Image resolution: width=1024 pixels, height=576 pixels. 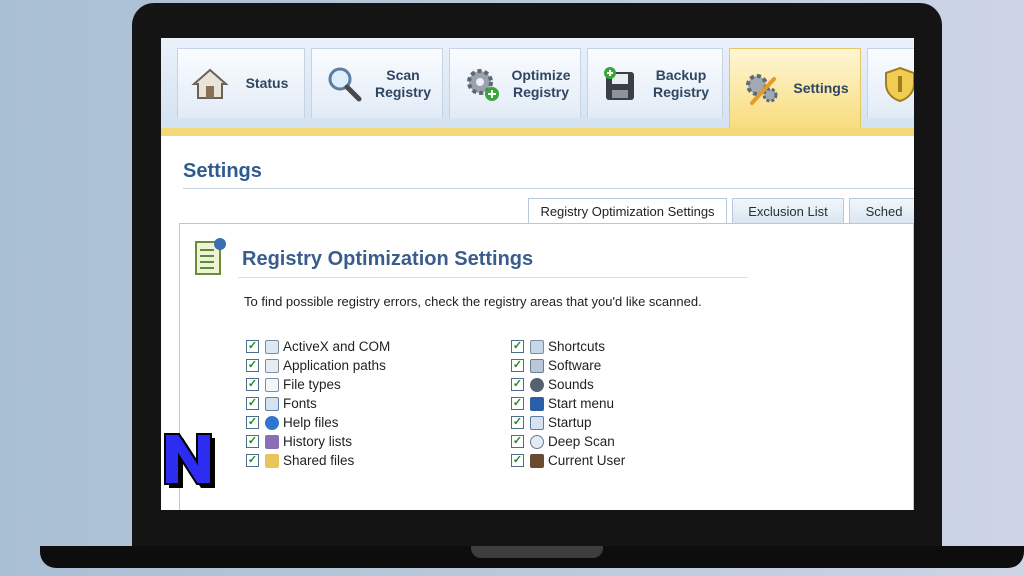 I want to click on folder-icon, so click(x=272, y=460).